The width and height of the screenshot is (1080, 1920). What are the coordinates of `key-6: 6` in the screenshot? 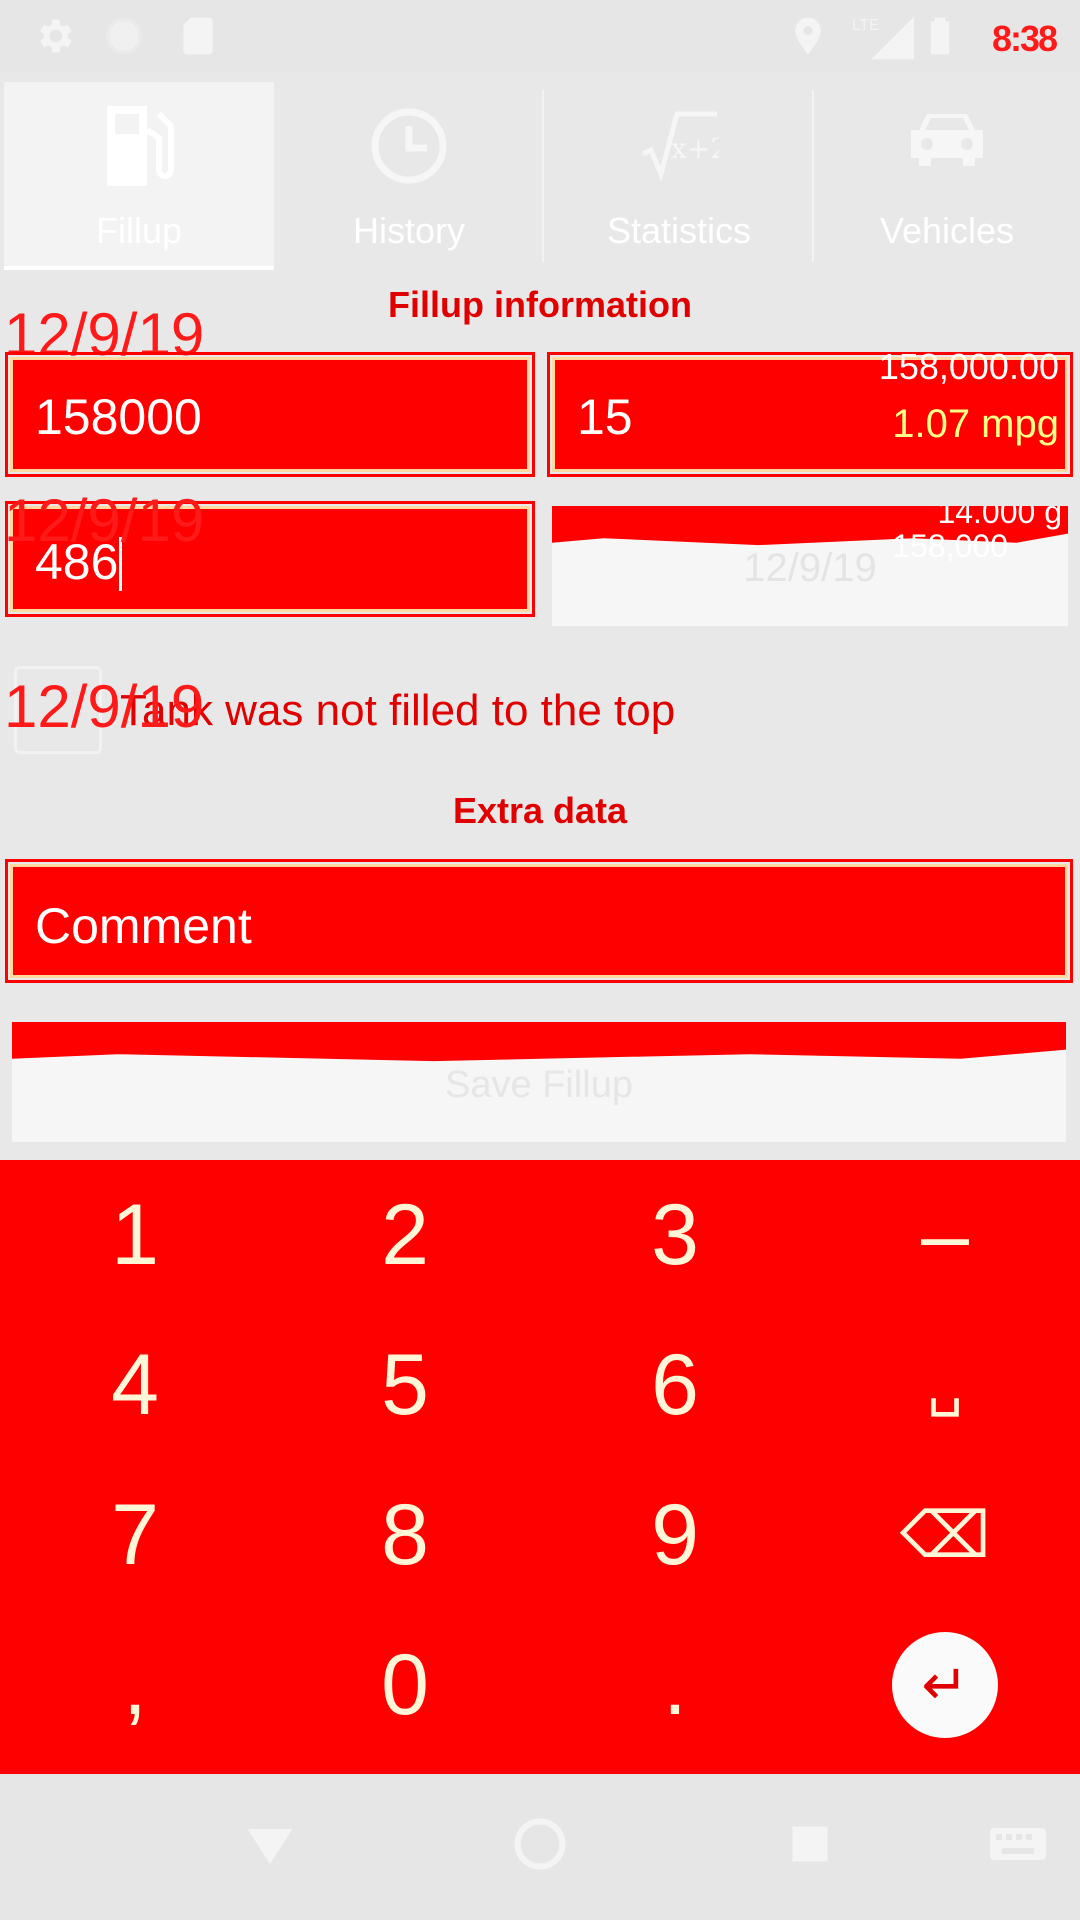 It's located at (675, 1385).